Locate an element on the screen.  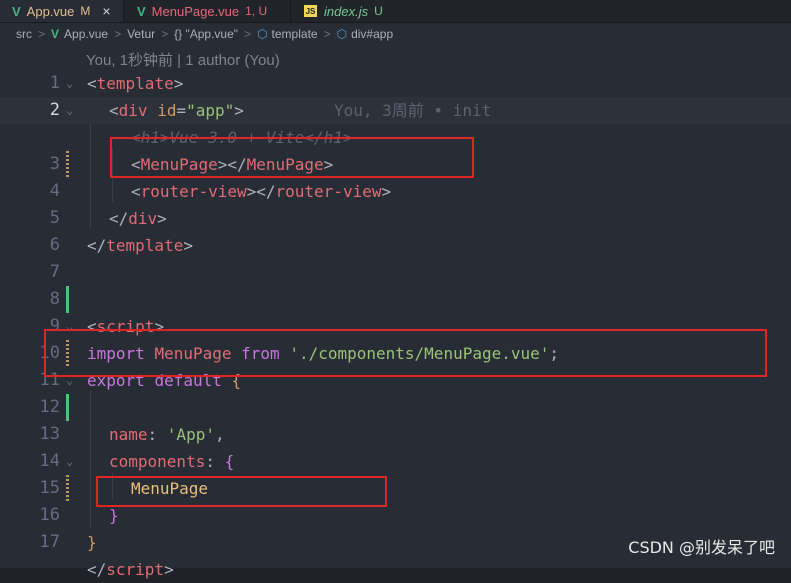
components-property: components is located at coordinates (157, 461).